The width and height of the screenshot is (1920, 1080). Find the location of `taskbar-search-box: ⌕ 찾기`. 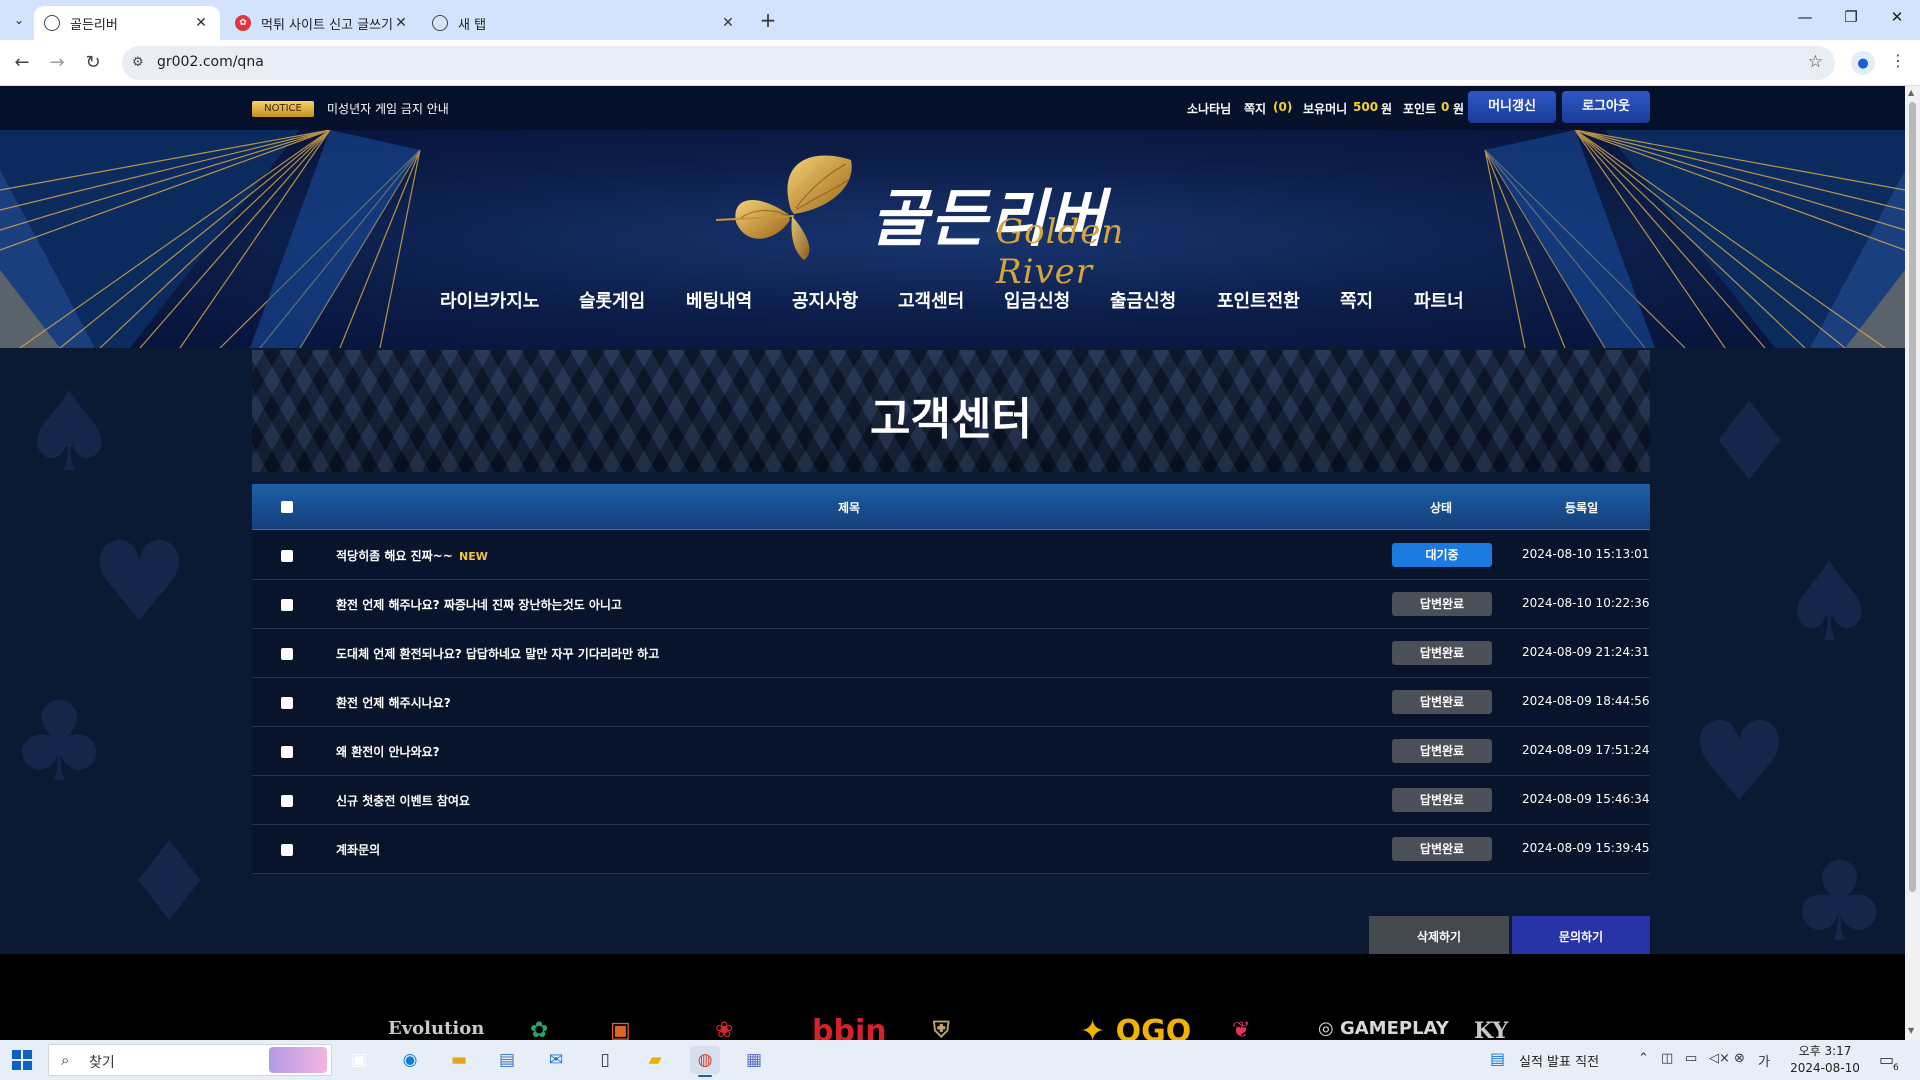

taskbar-search-box: ⌕ 찾기 is located at coordinates (190, 1060).